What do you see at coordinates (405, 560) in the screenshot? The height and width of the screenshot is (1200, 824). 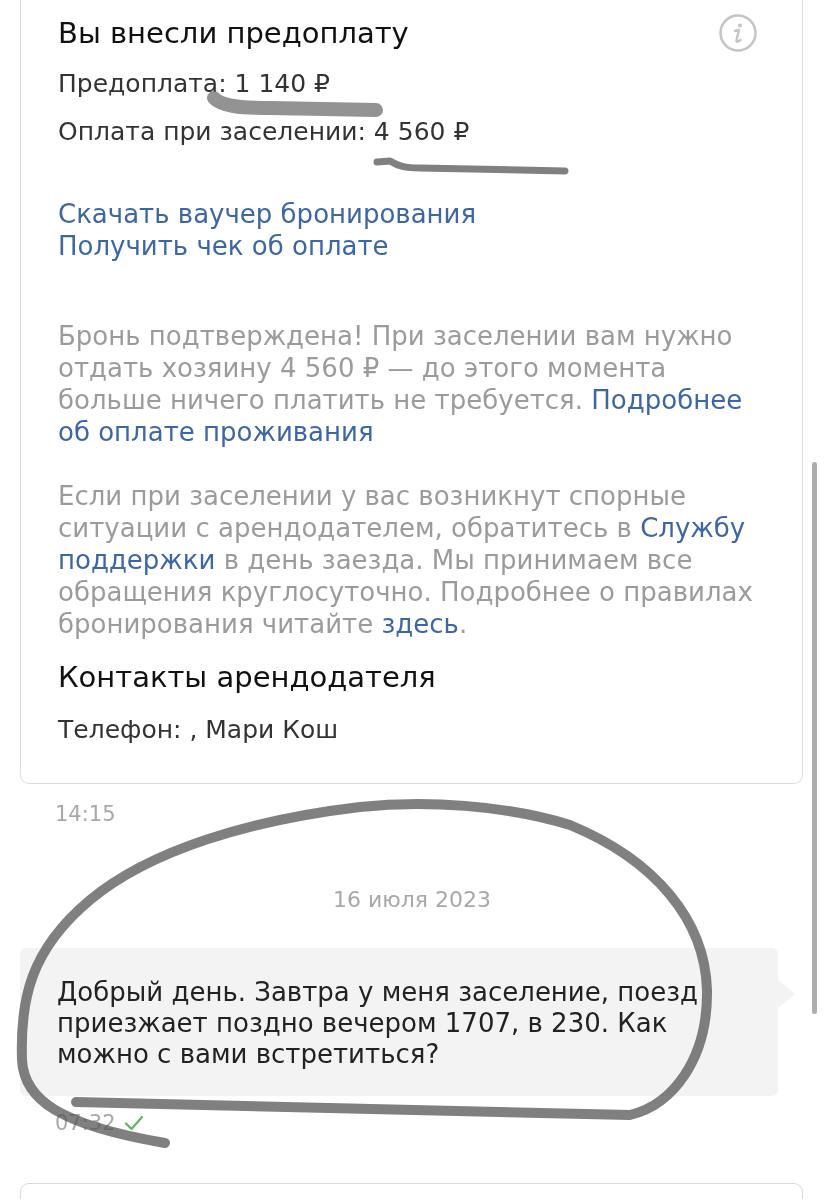 I see `info-paragraph: Если при заселении у вас возникнут спорные ситуации с арендодателем, обратитесь в Службу поддержки в день заезда. Мы принимаем все обращения круглосуточно. Подробнее о правилах бронирования читайте здесь.` at bounding box center [405, 560].